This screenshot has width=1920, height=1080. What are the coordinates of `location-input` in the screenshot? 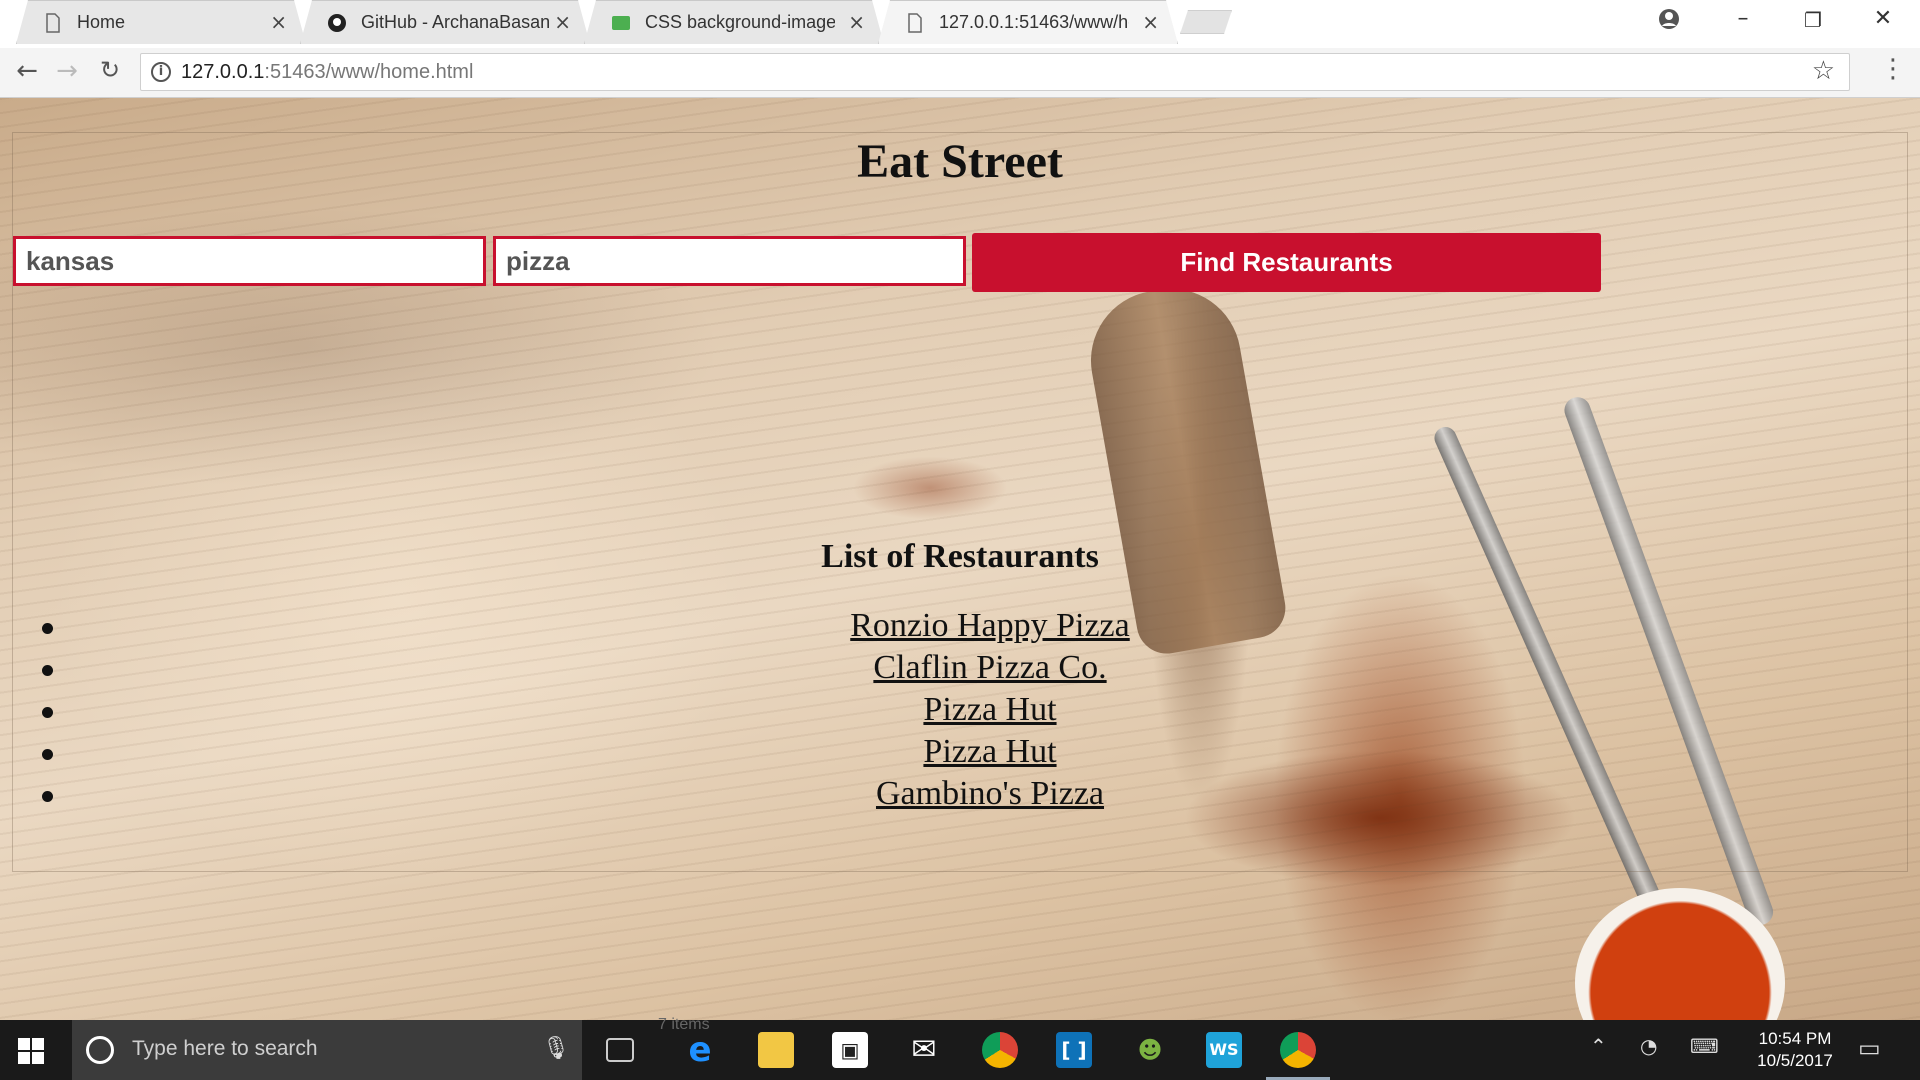 It's located at (249, 261).